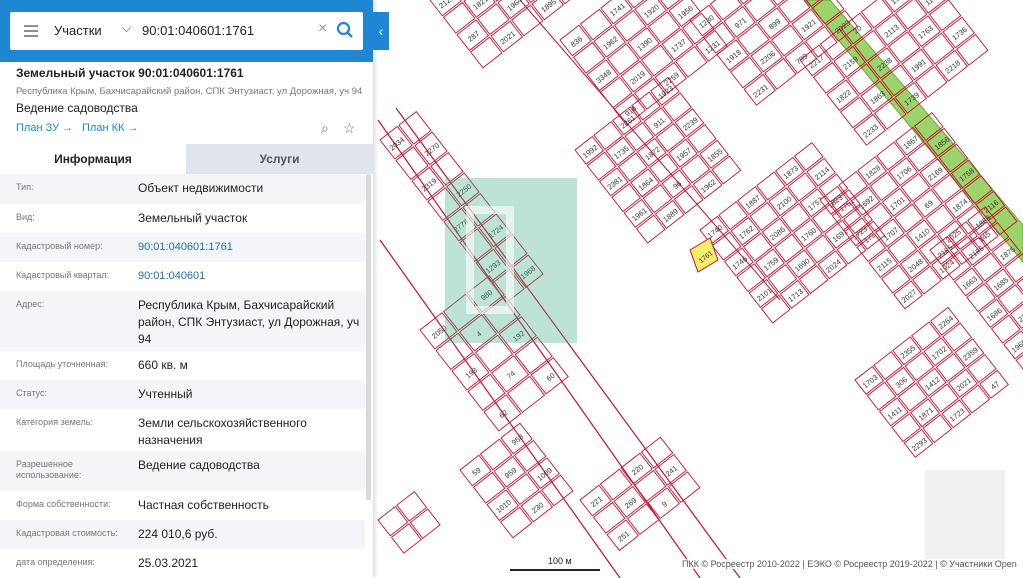  What do you see at coordinates (78, 30) in the screenshot?
I see `search-type-select: Участки` at bounding box center [78, 30].